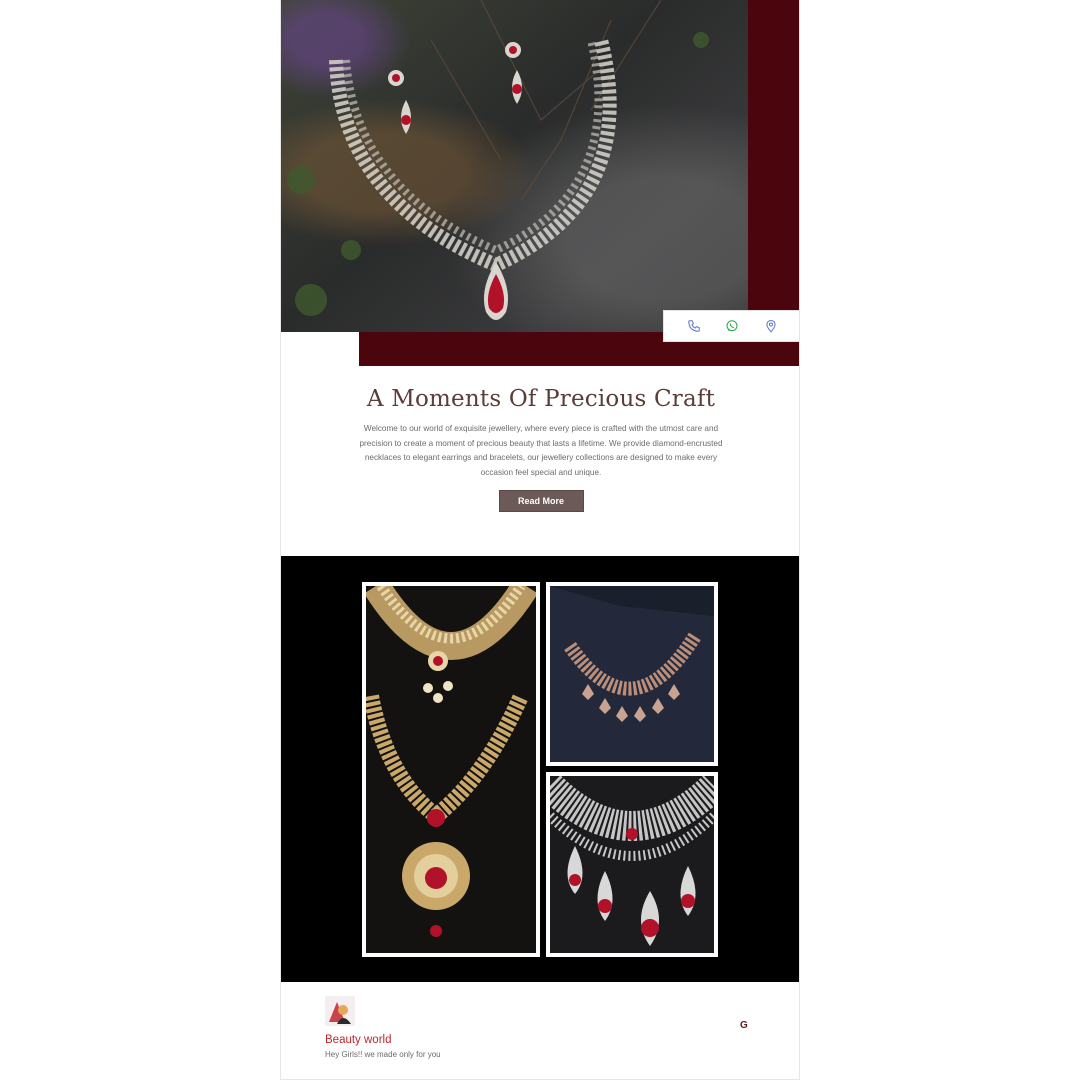 The height and width of the screenshot is (1080, 1080). What do you see at coordinates (771, 326) in the screenshot?
I see `location-pin-icon` at bounding box center [771, 326].